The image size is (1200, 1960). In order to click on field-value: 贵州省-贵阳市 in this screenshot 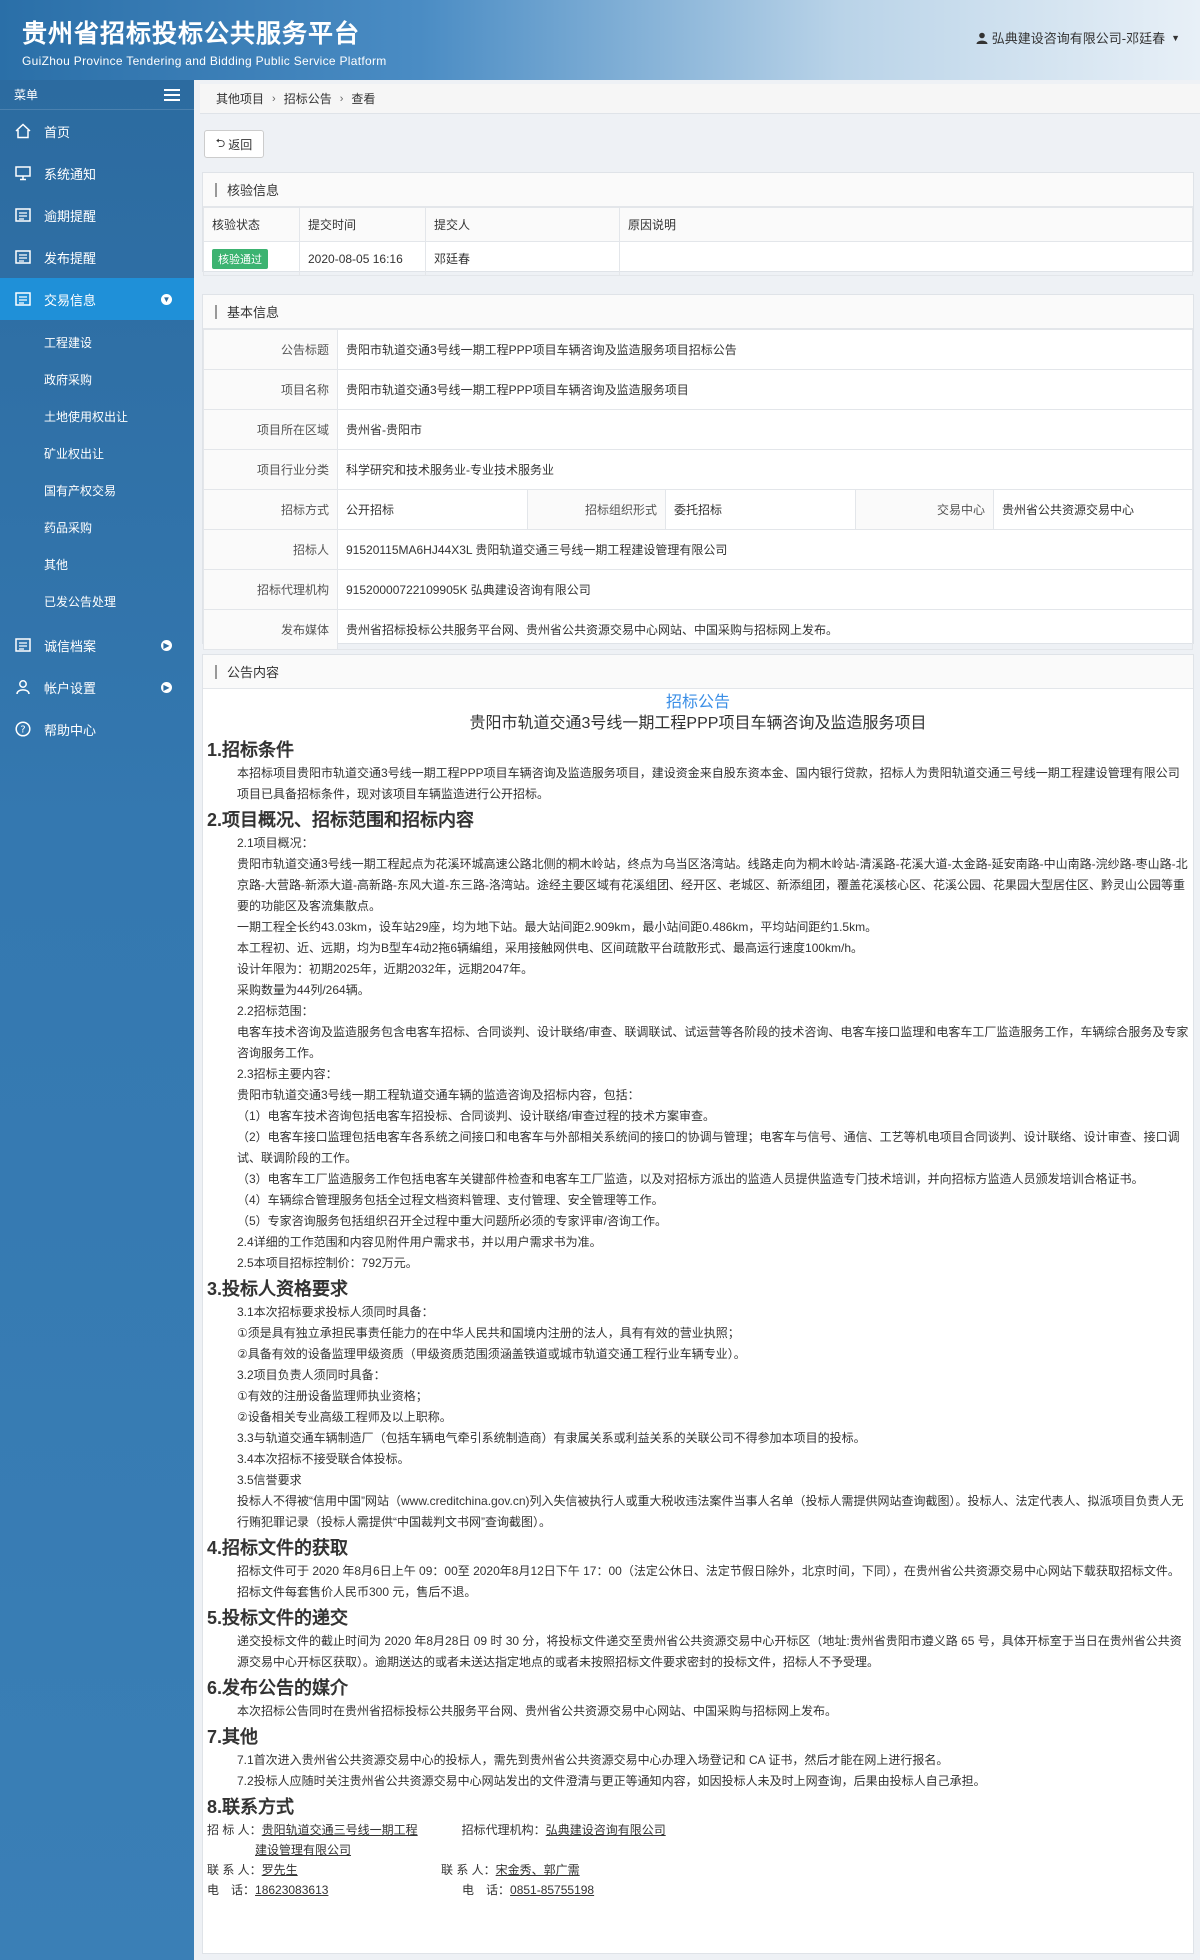, I will do `click(765, 429)`.